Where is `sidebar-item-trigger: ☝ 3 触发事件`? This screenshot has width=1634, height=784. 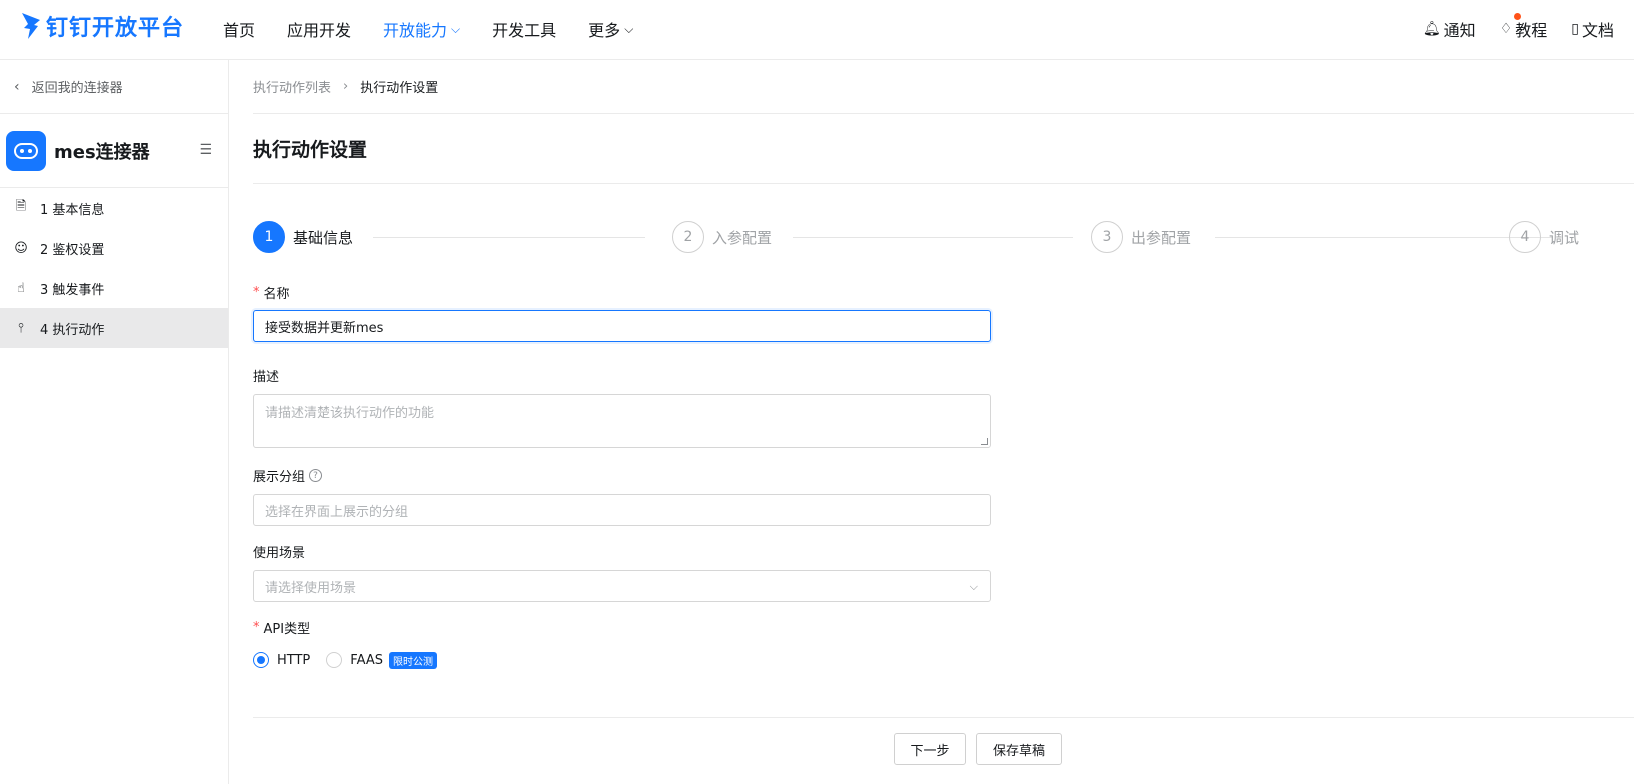 sidebar-item-trigger: ☝ 3 触发事件 is located at coordinates (114, 288).